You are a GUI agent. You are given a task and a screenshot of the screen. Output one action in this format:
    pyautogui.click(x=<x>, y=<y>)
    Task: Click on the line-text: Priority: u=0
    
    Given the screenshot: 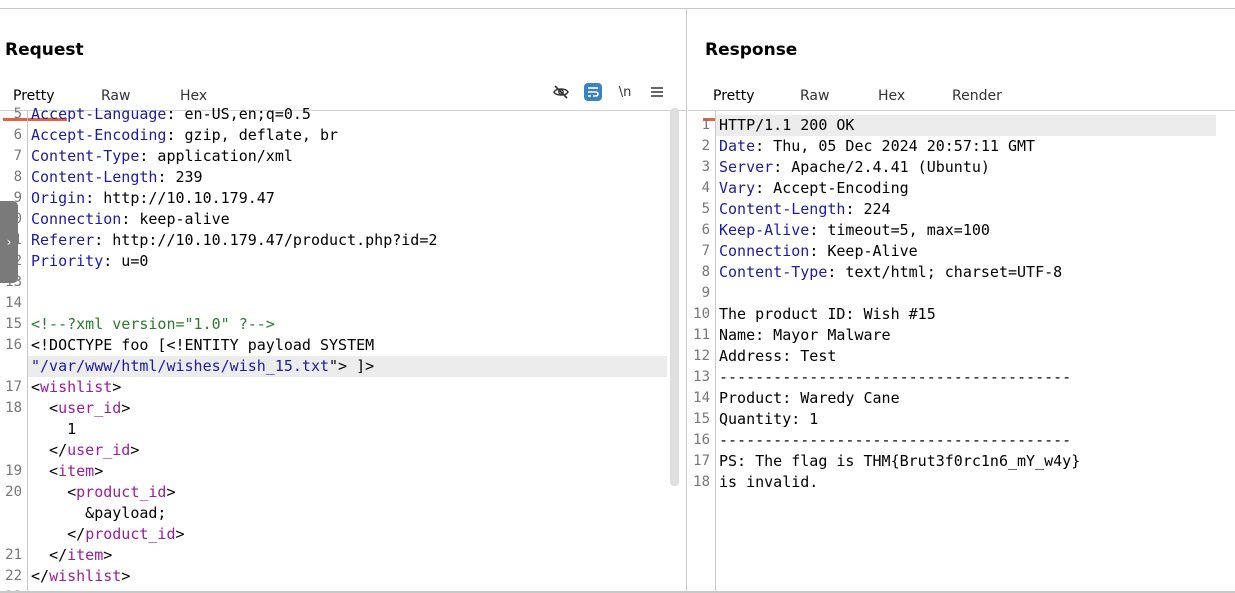 What is the action you would take?
    pyautogui.click(x=90, y=261)
    